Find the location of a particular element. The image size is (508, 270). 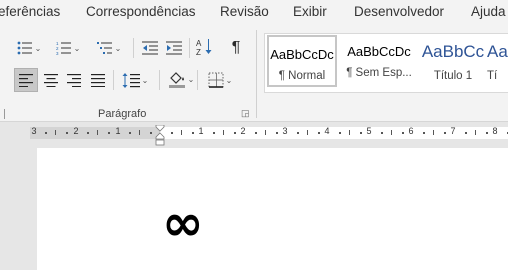

dialog-launcher-icon: ◲ is located at coordinates (245, 113).